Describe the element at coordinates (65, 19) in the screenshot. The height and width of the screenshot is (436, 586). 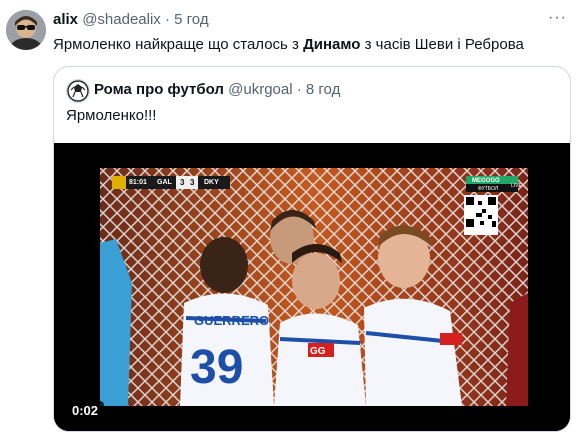
I see `author-name: alix` at that location.